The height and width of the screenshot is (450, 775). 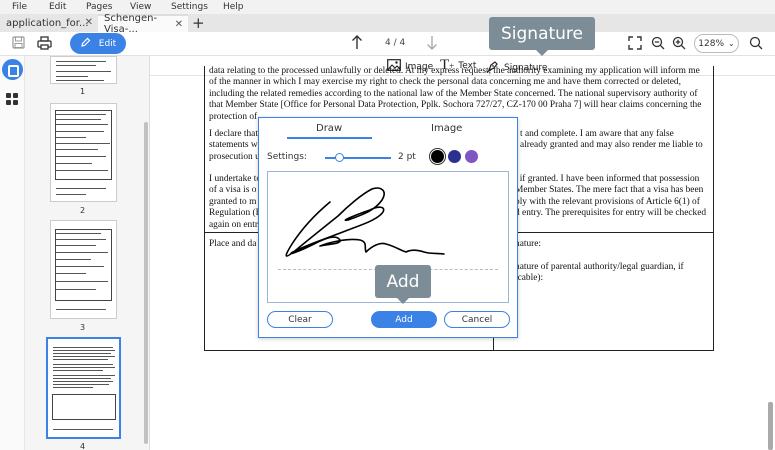 What do you see at coordinates (404, 319) in the screenshot?
I see `add-button: Add` at bounding box center [404, 319].